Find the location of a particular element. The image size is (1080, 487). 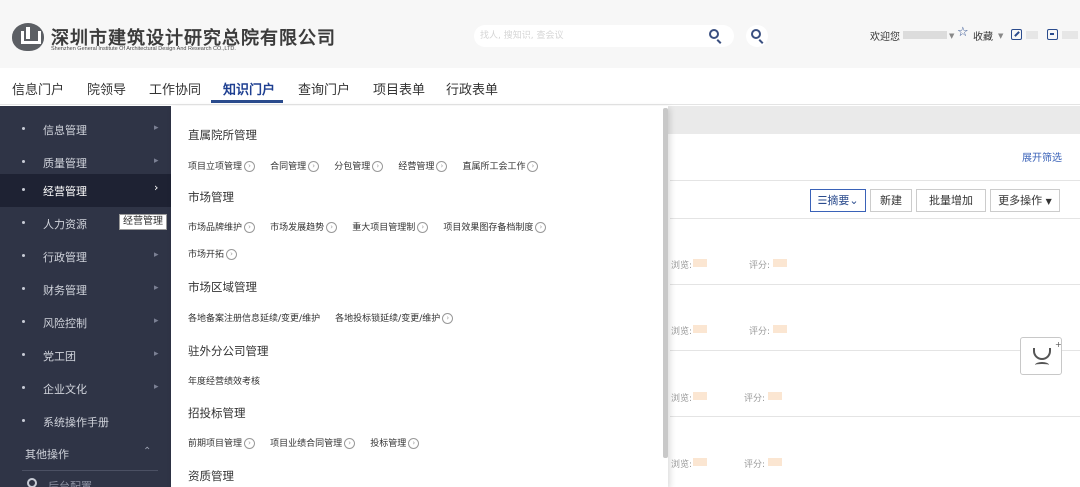

batch-add-button: 批量增加 is located at coordinates (951, 200).